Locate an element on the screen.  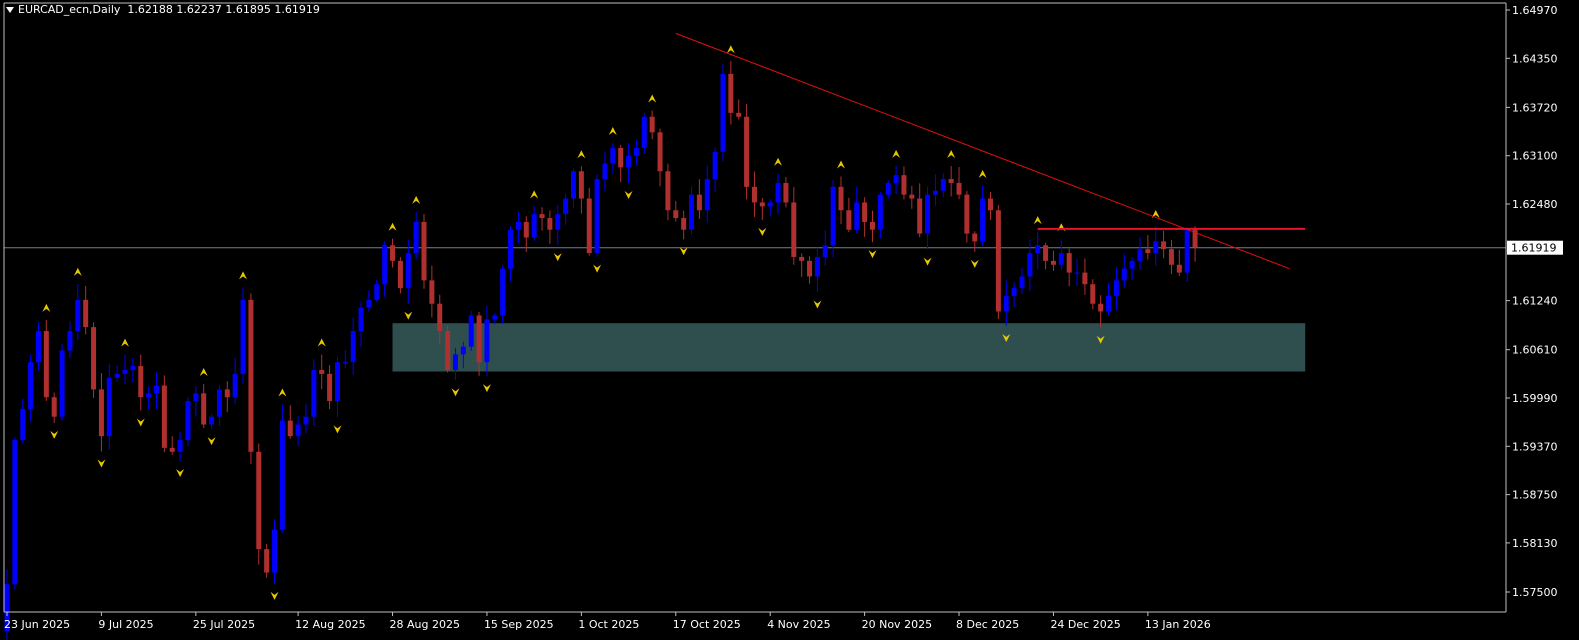
time-tick-label: 28 Aug 2025 is located at coordinates (425, 624).